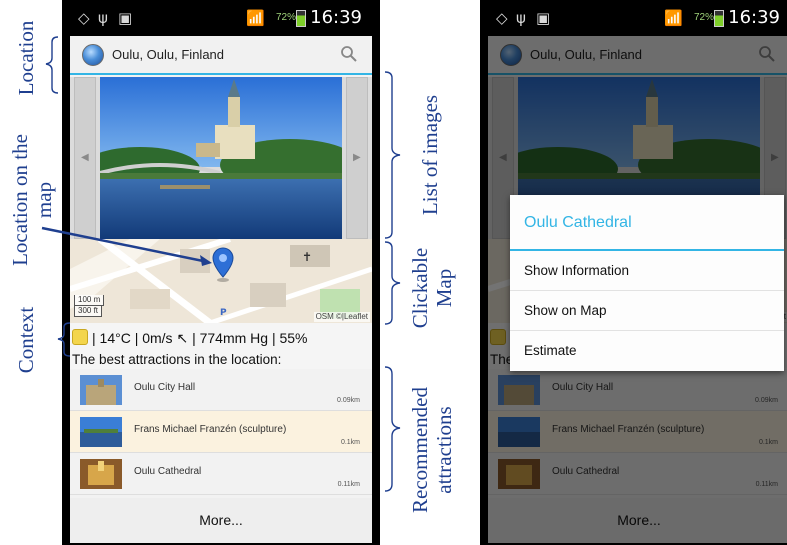 This screenshot has height=545, width=787. Describe the element at coordinates (93, 55) in the screenshot. I see `globe-icon` at that location.